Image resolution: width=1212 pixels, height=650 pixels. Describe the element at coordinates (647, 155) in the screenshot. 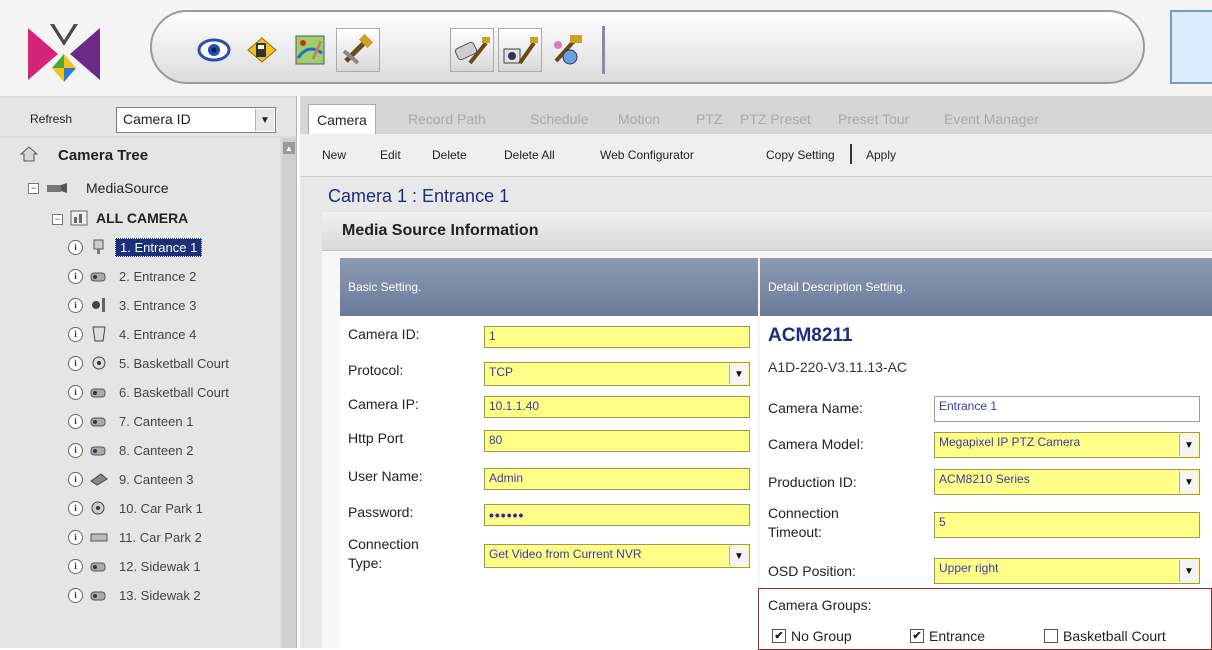

I see `web-configurator-button: Web Configurator` at that location.